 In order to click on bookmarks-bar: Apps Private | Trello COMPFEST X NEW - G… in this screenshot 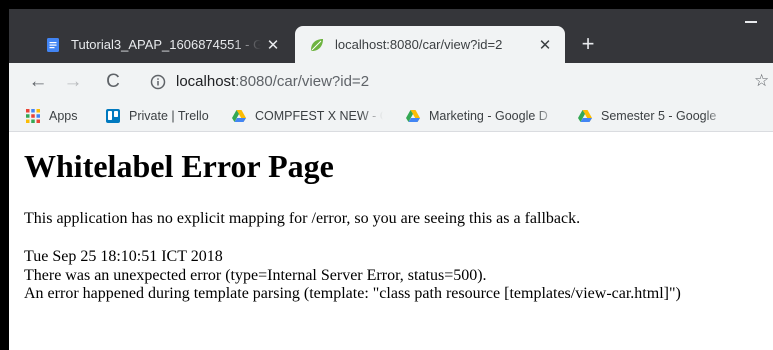, I will do `click(391, 116)`.